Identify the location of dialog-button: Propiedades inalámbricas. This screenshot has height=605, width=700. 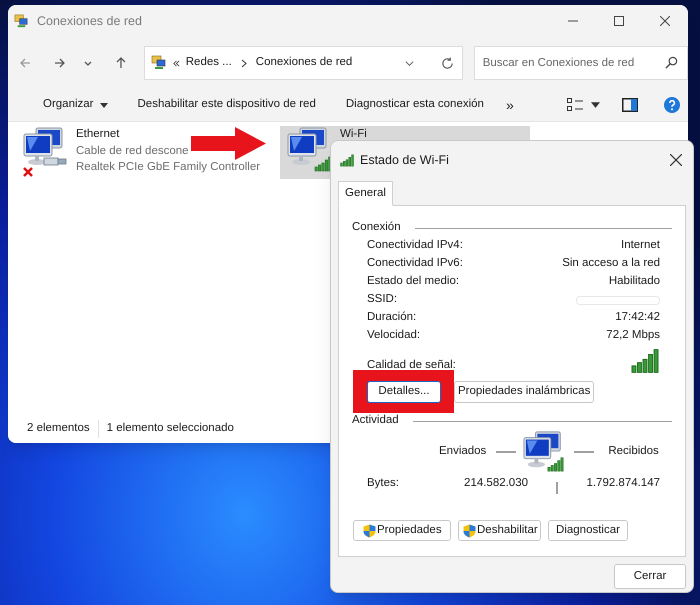
(524, 392).